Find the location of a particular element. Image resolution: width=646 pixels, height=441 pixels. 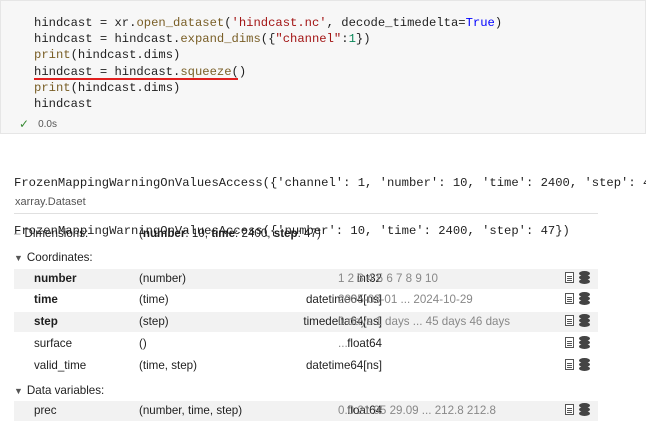

dimension-name: time is located at coordinates (223, 233).